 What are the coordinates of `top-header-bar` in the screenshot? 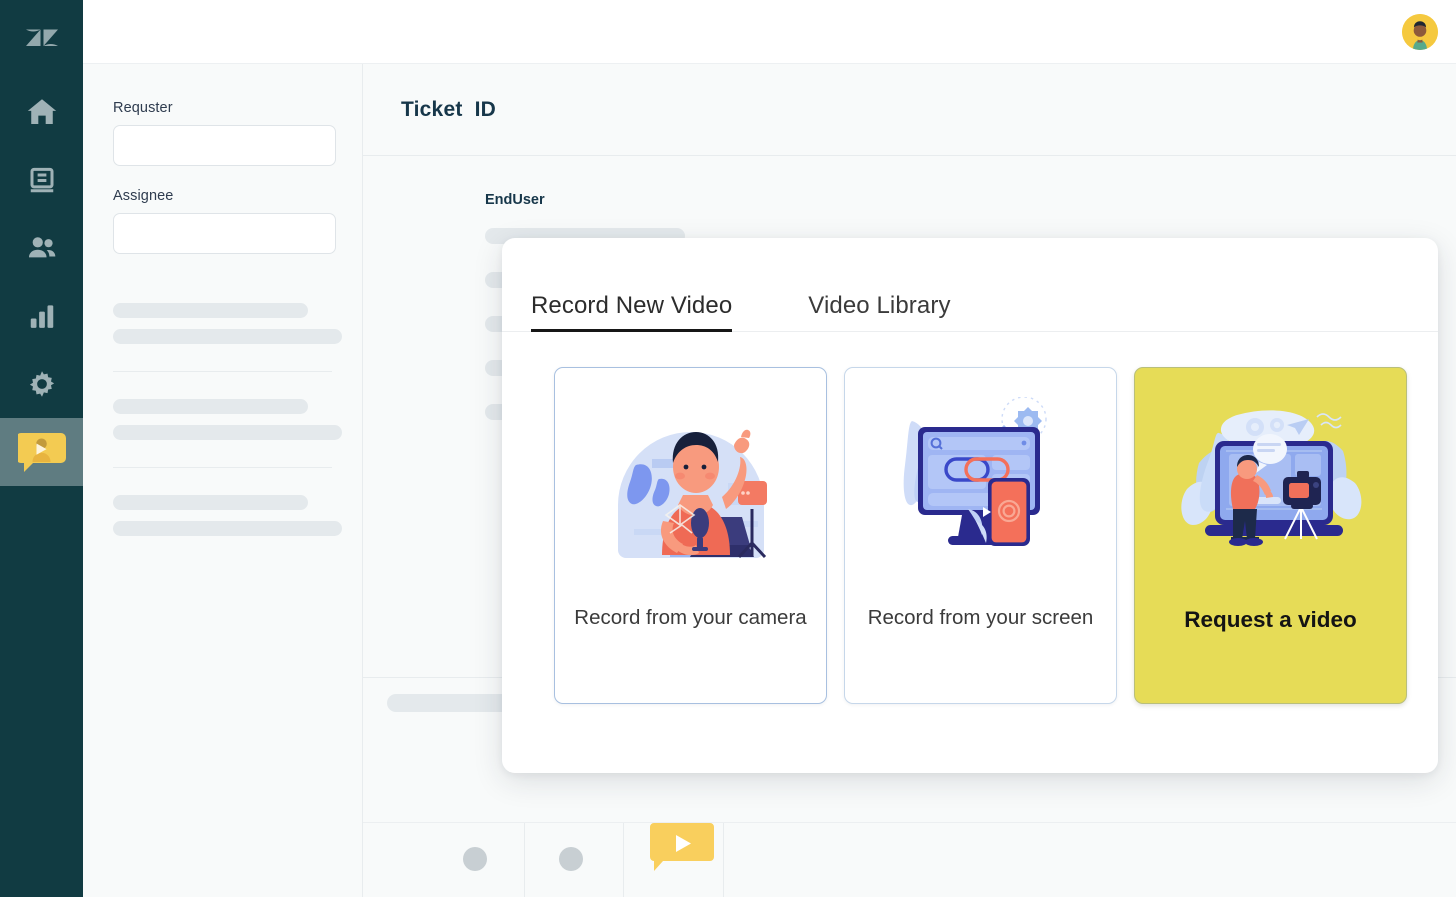 It's located at (769, 32).